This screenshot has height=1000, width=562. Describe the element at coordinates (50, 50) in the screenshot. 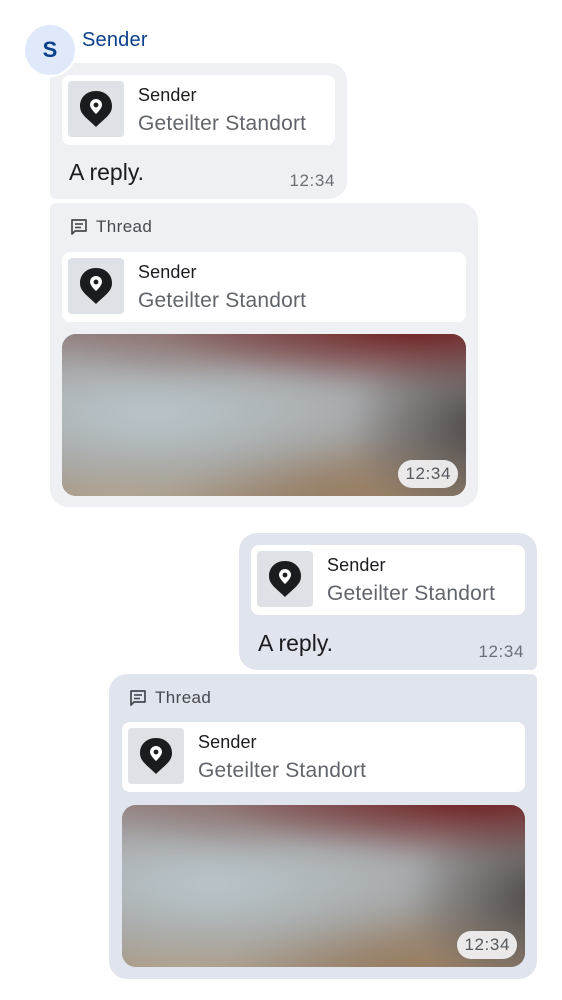

I see `sender-avatar: S` at that location.